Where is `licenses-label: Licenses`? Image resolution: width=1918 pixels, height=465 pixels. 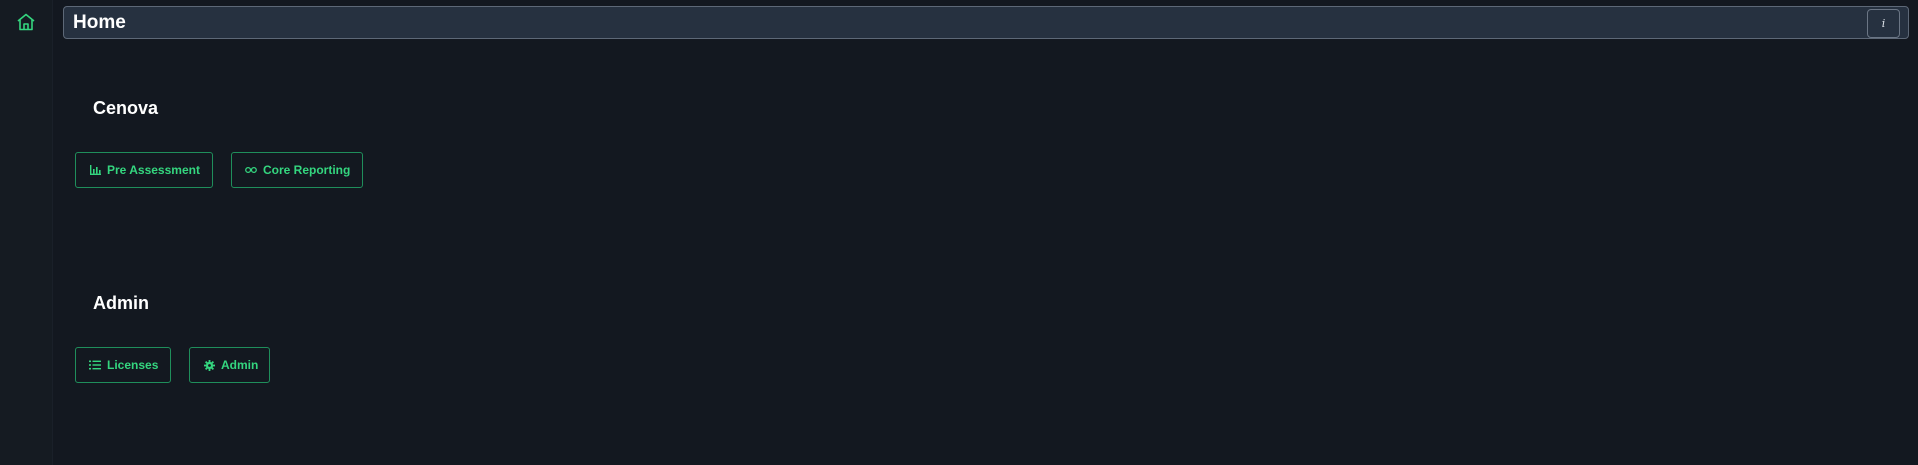
licenses-label: Licenses is located at coordinates (133, 365).